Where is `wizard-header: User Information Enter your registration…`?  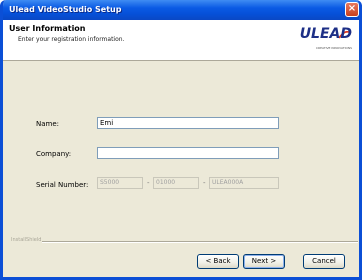
wizard-header: User Information Enter your registration… is located at coordinates (181, 40).